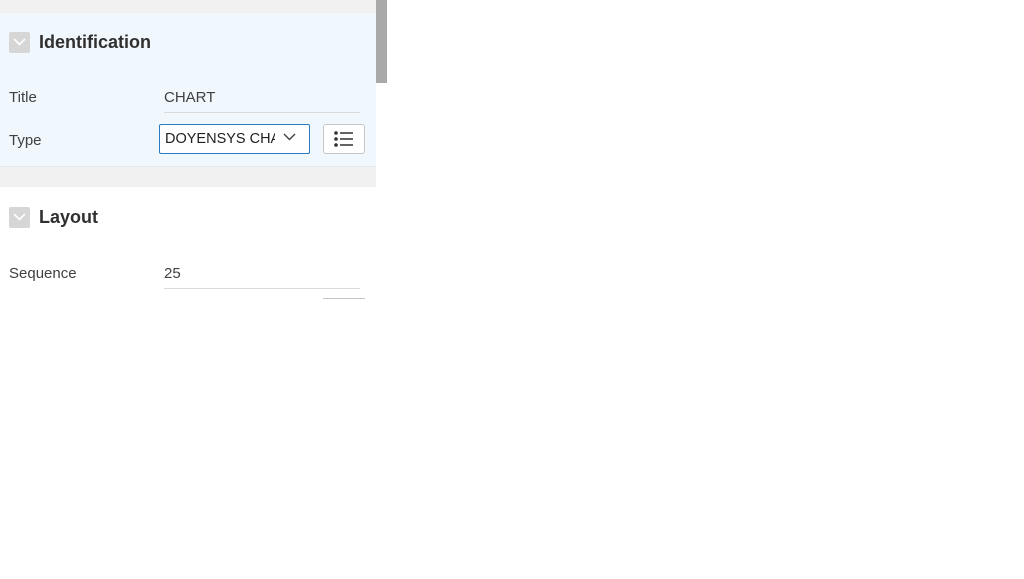  Describe the element at coordinates (188, 6) in the screenshot. I see `top-divider` at that location.